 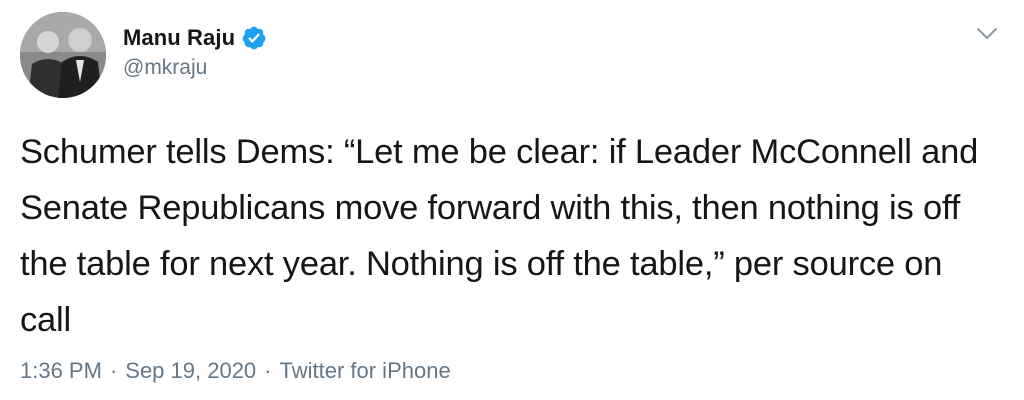 What do you see at coordinates (254, 38) in the screenshot?
I see `verified-badge-icon` at bounding box center [254, 38].